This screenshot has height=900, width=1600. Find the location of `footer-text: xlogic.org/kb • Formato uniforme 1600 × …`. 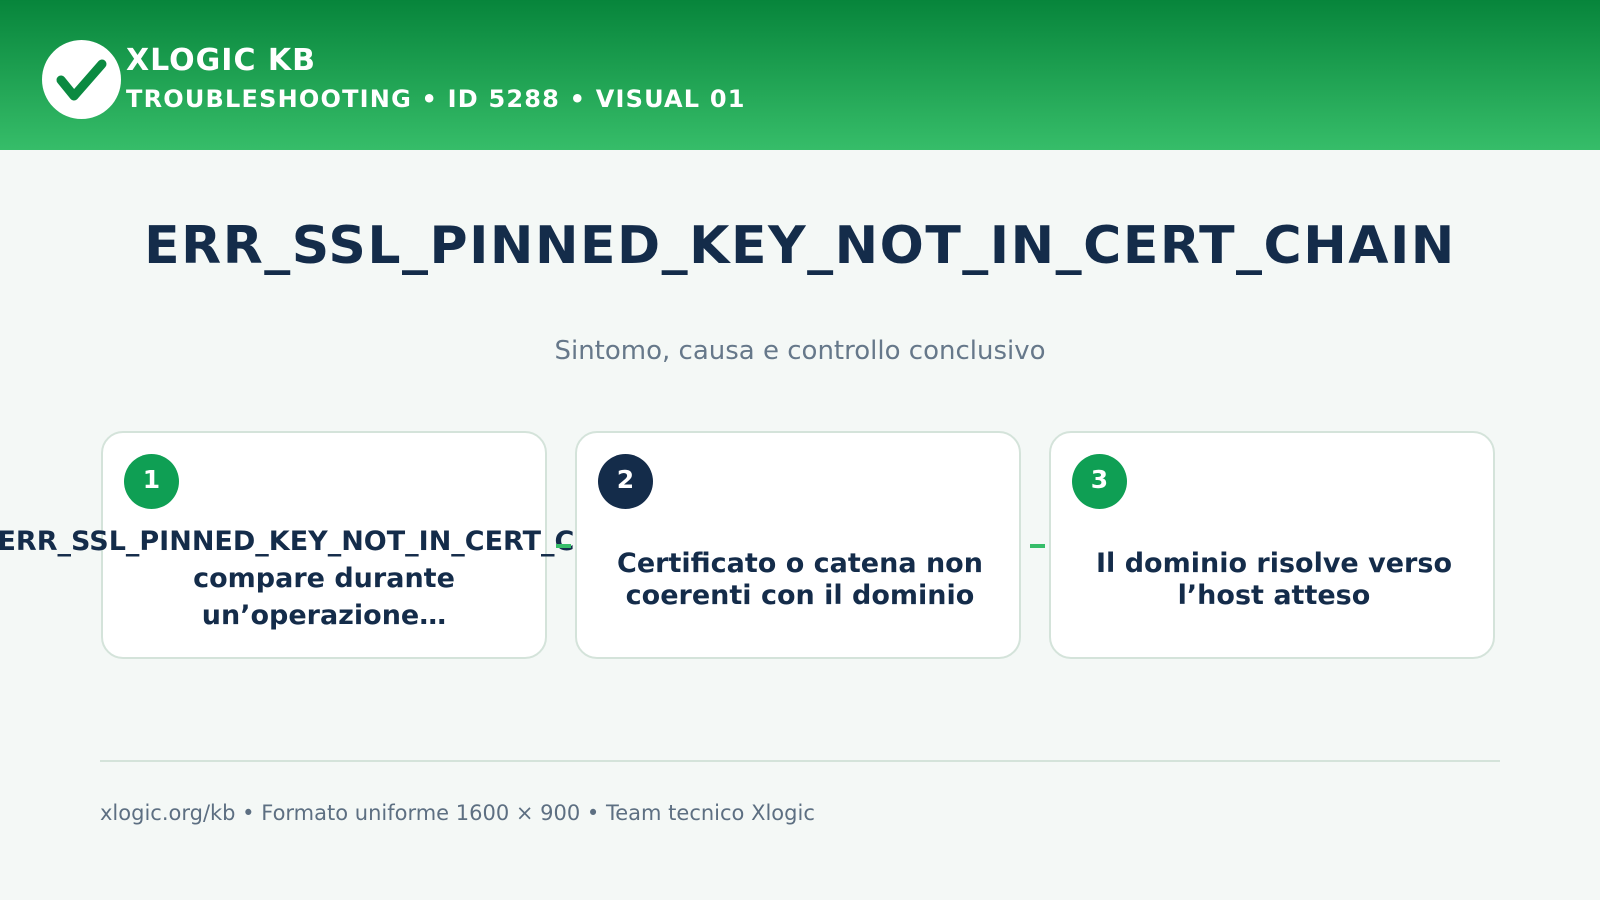

footer-text: xlogic.org/kb • Formato uniforme 1600 × … is located at coordinates (457, 813).